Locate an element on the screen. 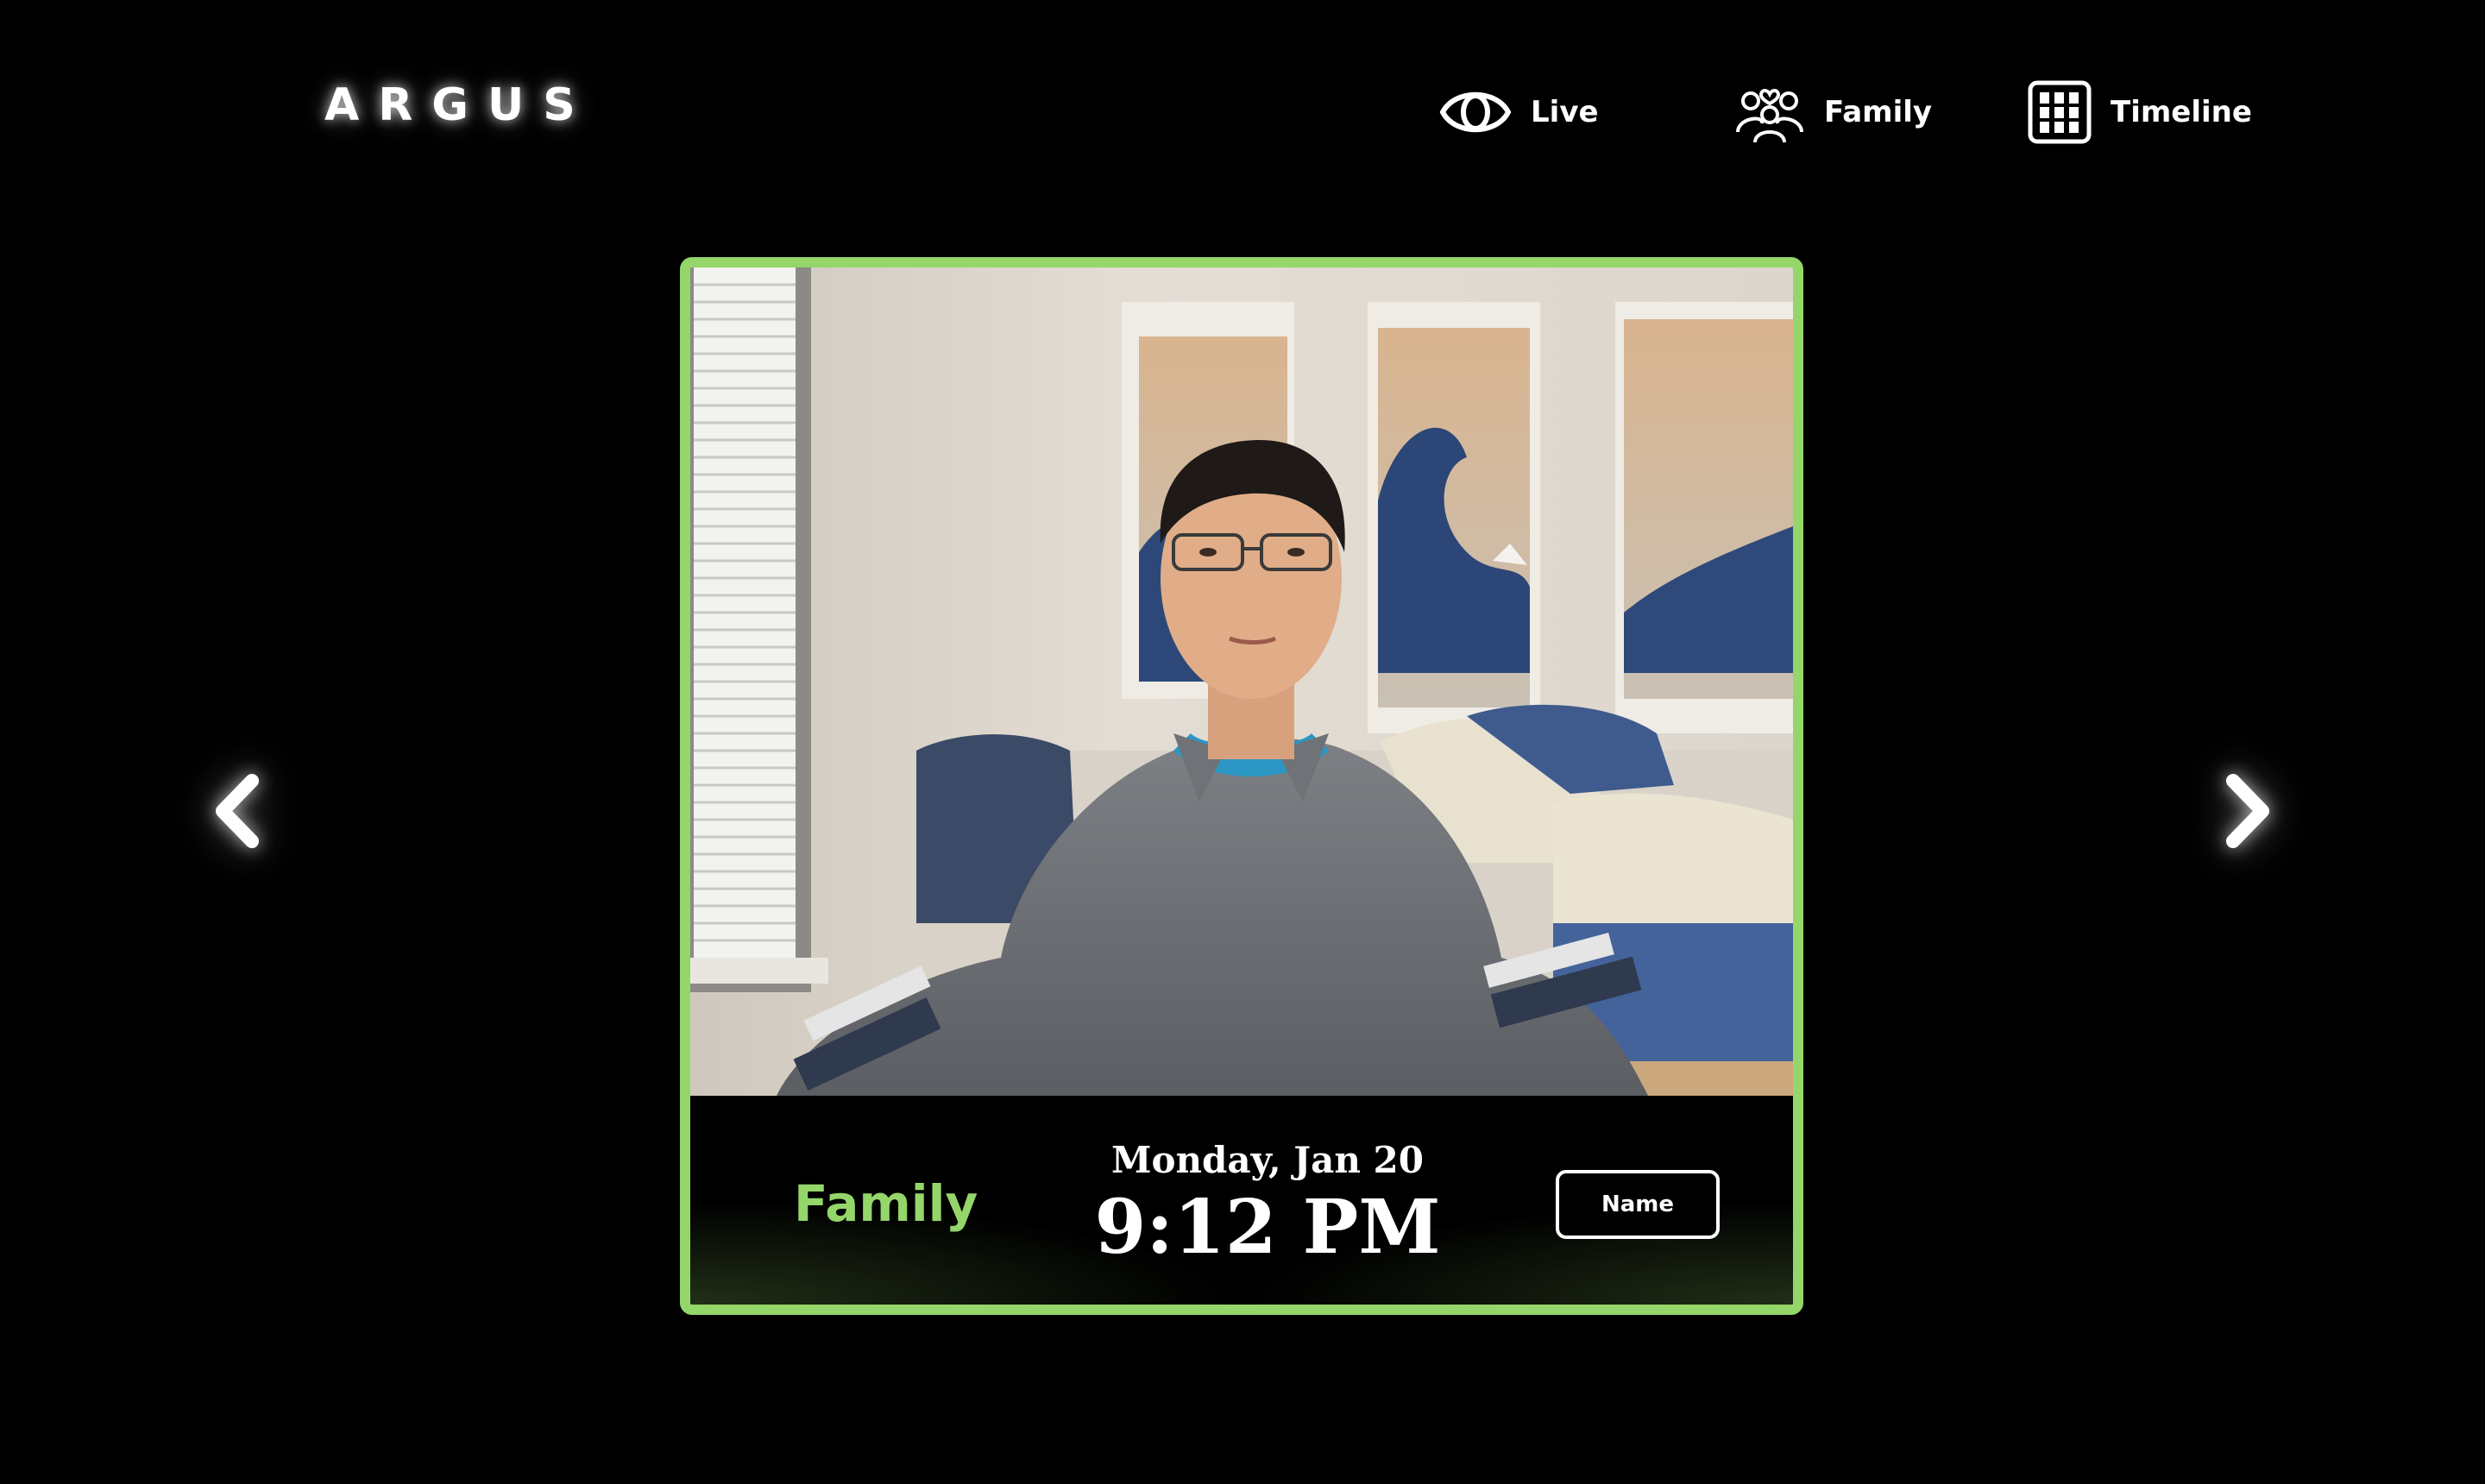 Image resolution: width=2485 pixels, height=1484 pixels. nav-timeline: Timeline is located at coordinates (2140, 112).